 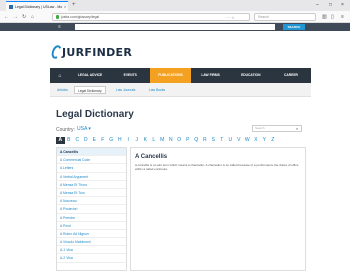 What do you see at coordinates (285, 17) in the screenshot?
I see `browser-search-field: Search` at bounding box center [285, 17].